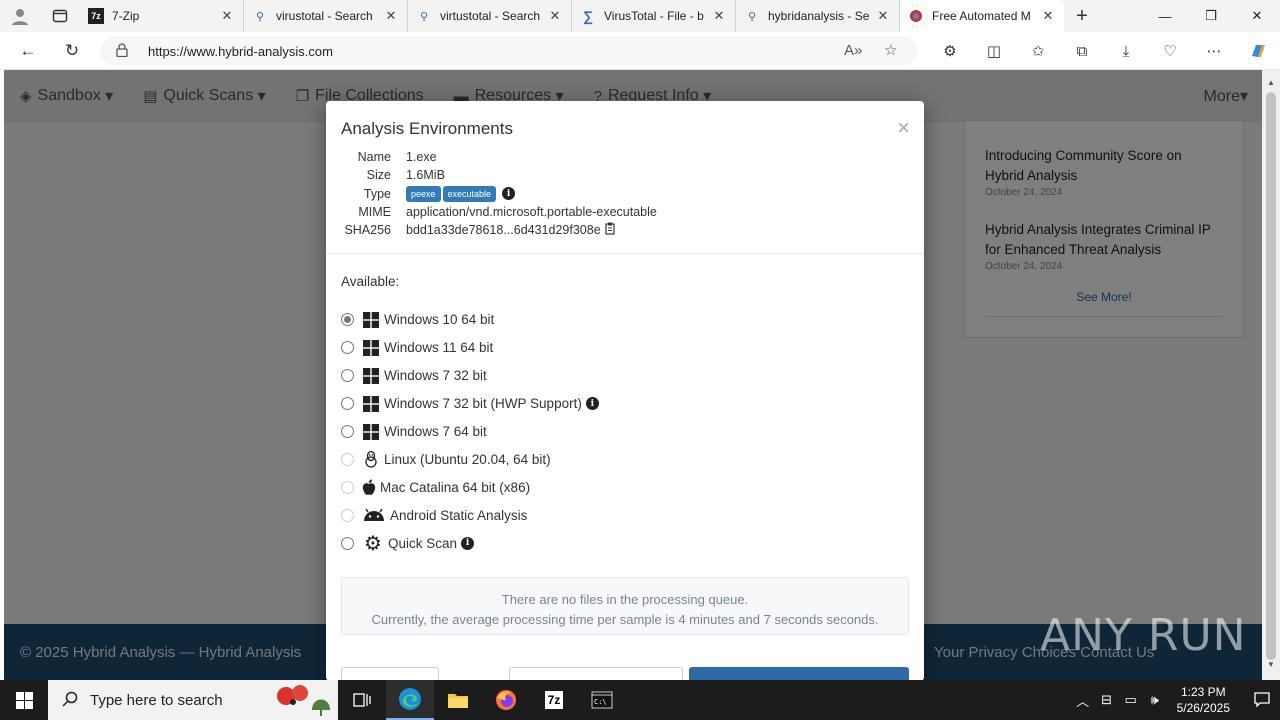  What do you see at coordinates (362, 700) in the screenshot?
I see `task-view-icon` at bounding box center [362, 700].